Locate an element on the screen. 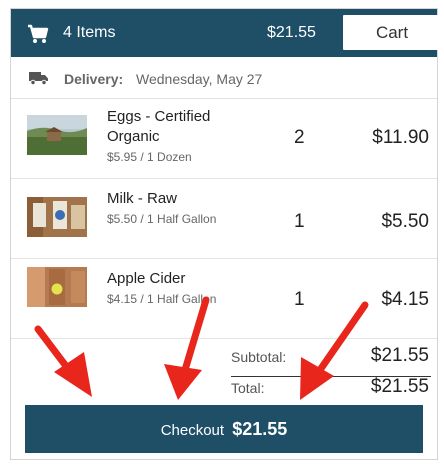 The height and width of the screenshot is (466, 444). total-label: Total: is located at coordinates (248, 388).